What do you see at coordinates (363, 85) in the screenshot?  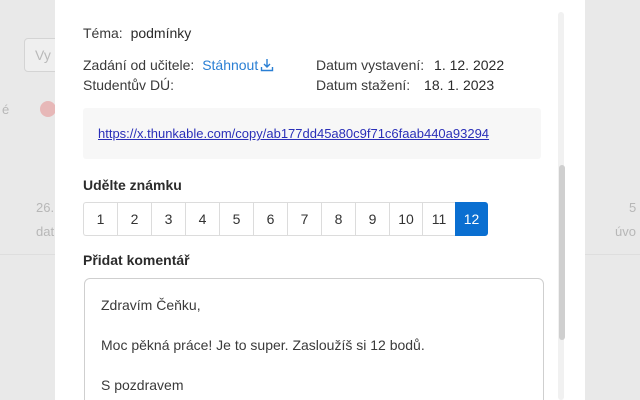 I see `downloaded-date-label: Datum stažení:` at bounding box center [363, 85].